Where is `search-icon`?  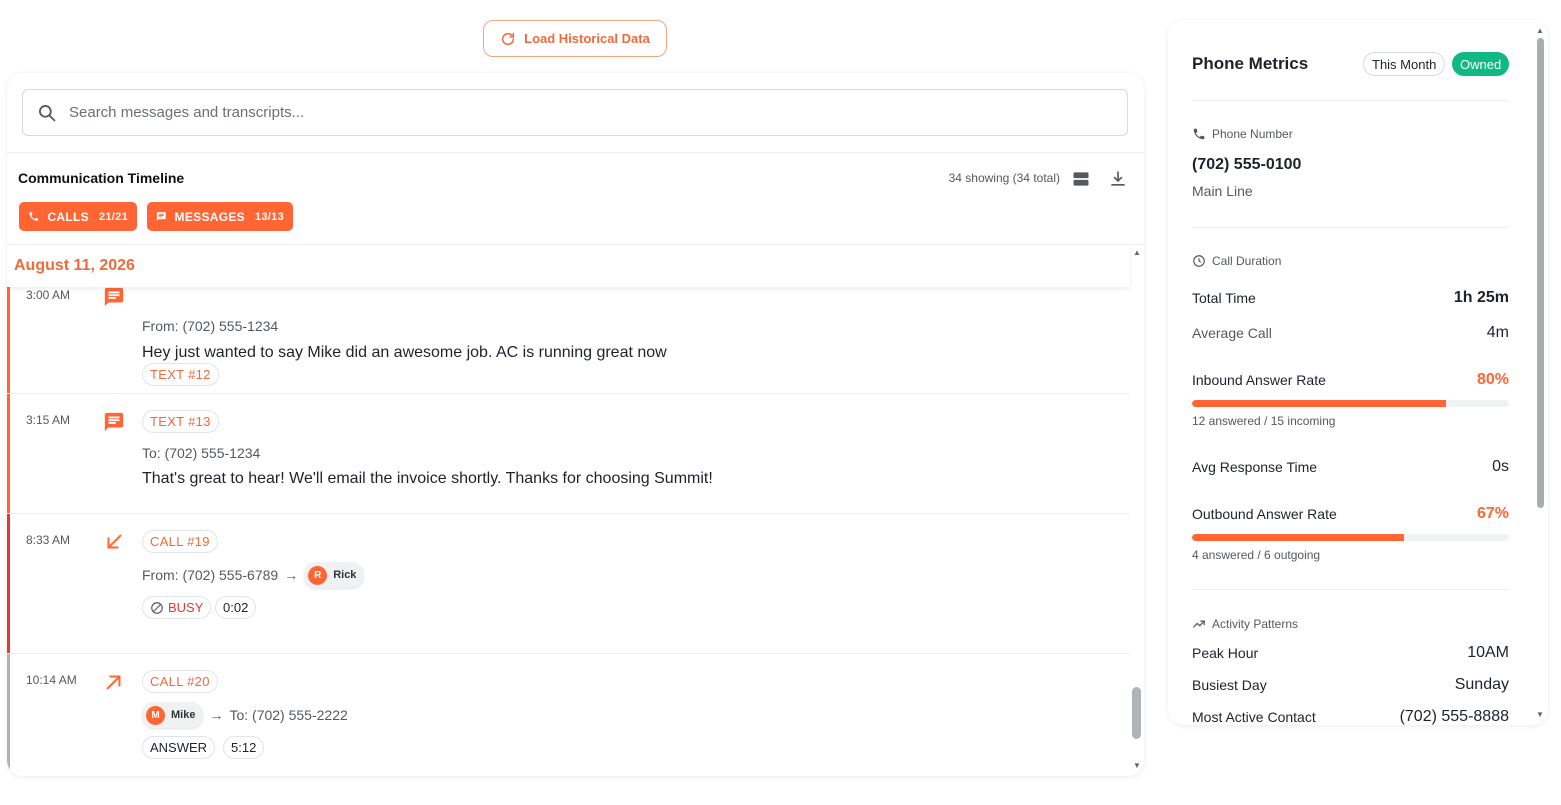
search-icon is located at coordinates (47, 112).